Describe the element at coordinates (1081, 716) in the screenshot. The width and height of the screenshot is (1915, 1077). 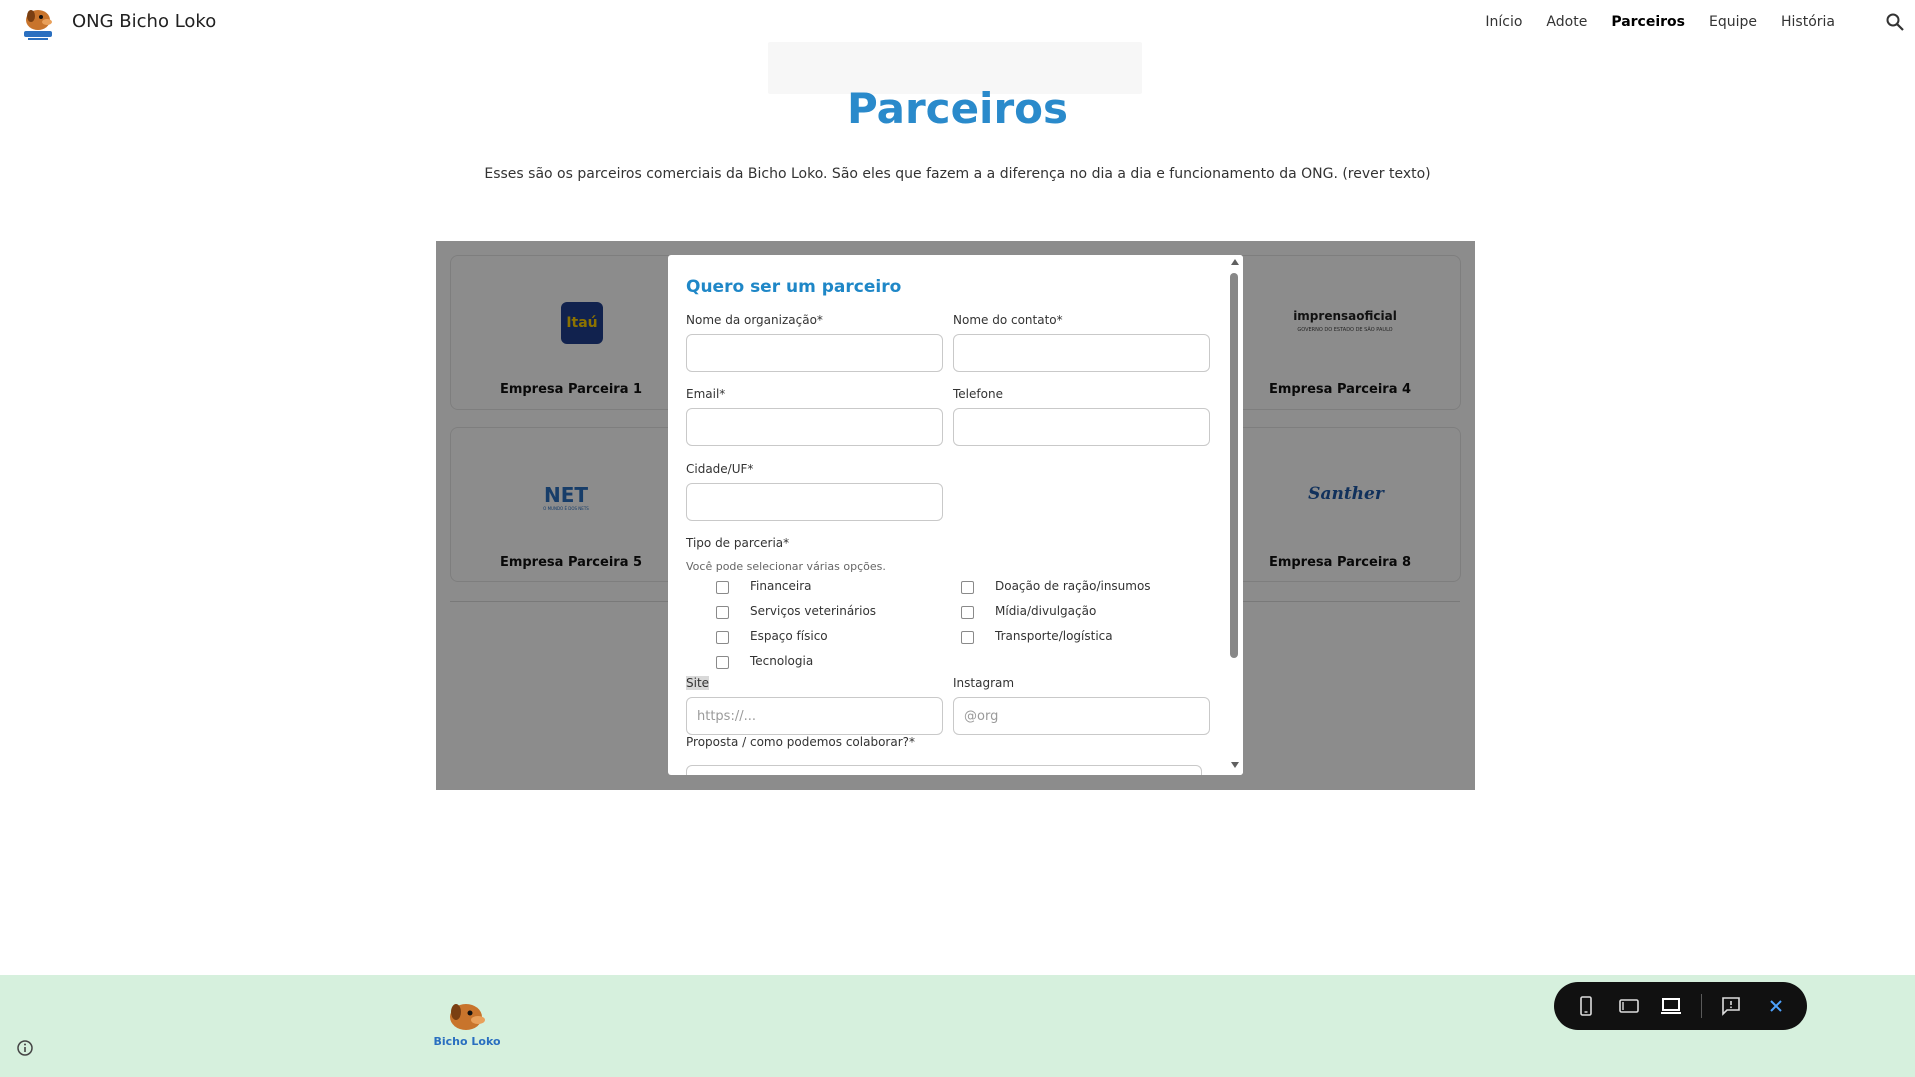
I see `instagram-input` at that location.